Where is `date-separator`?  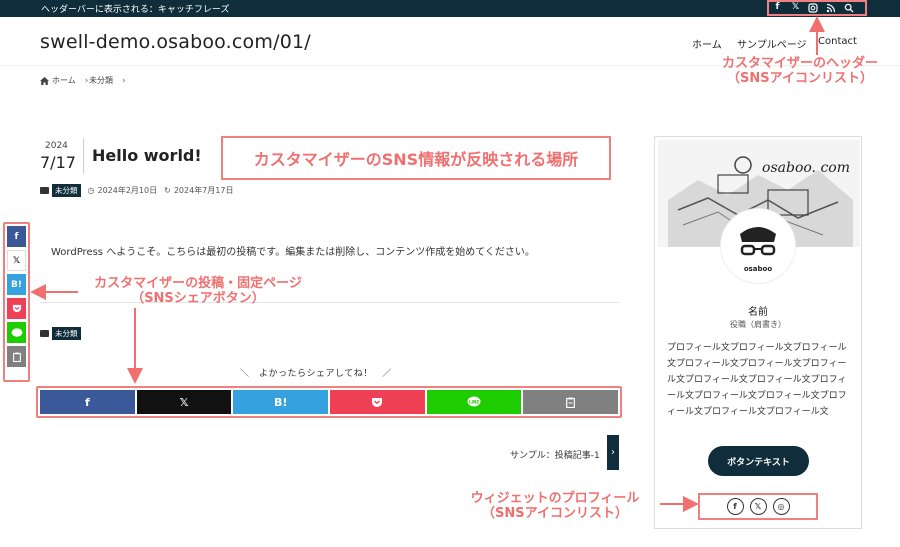
date-separator is located at coordinates (83, 156).